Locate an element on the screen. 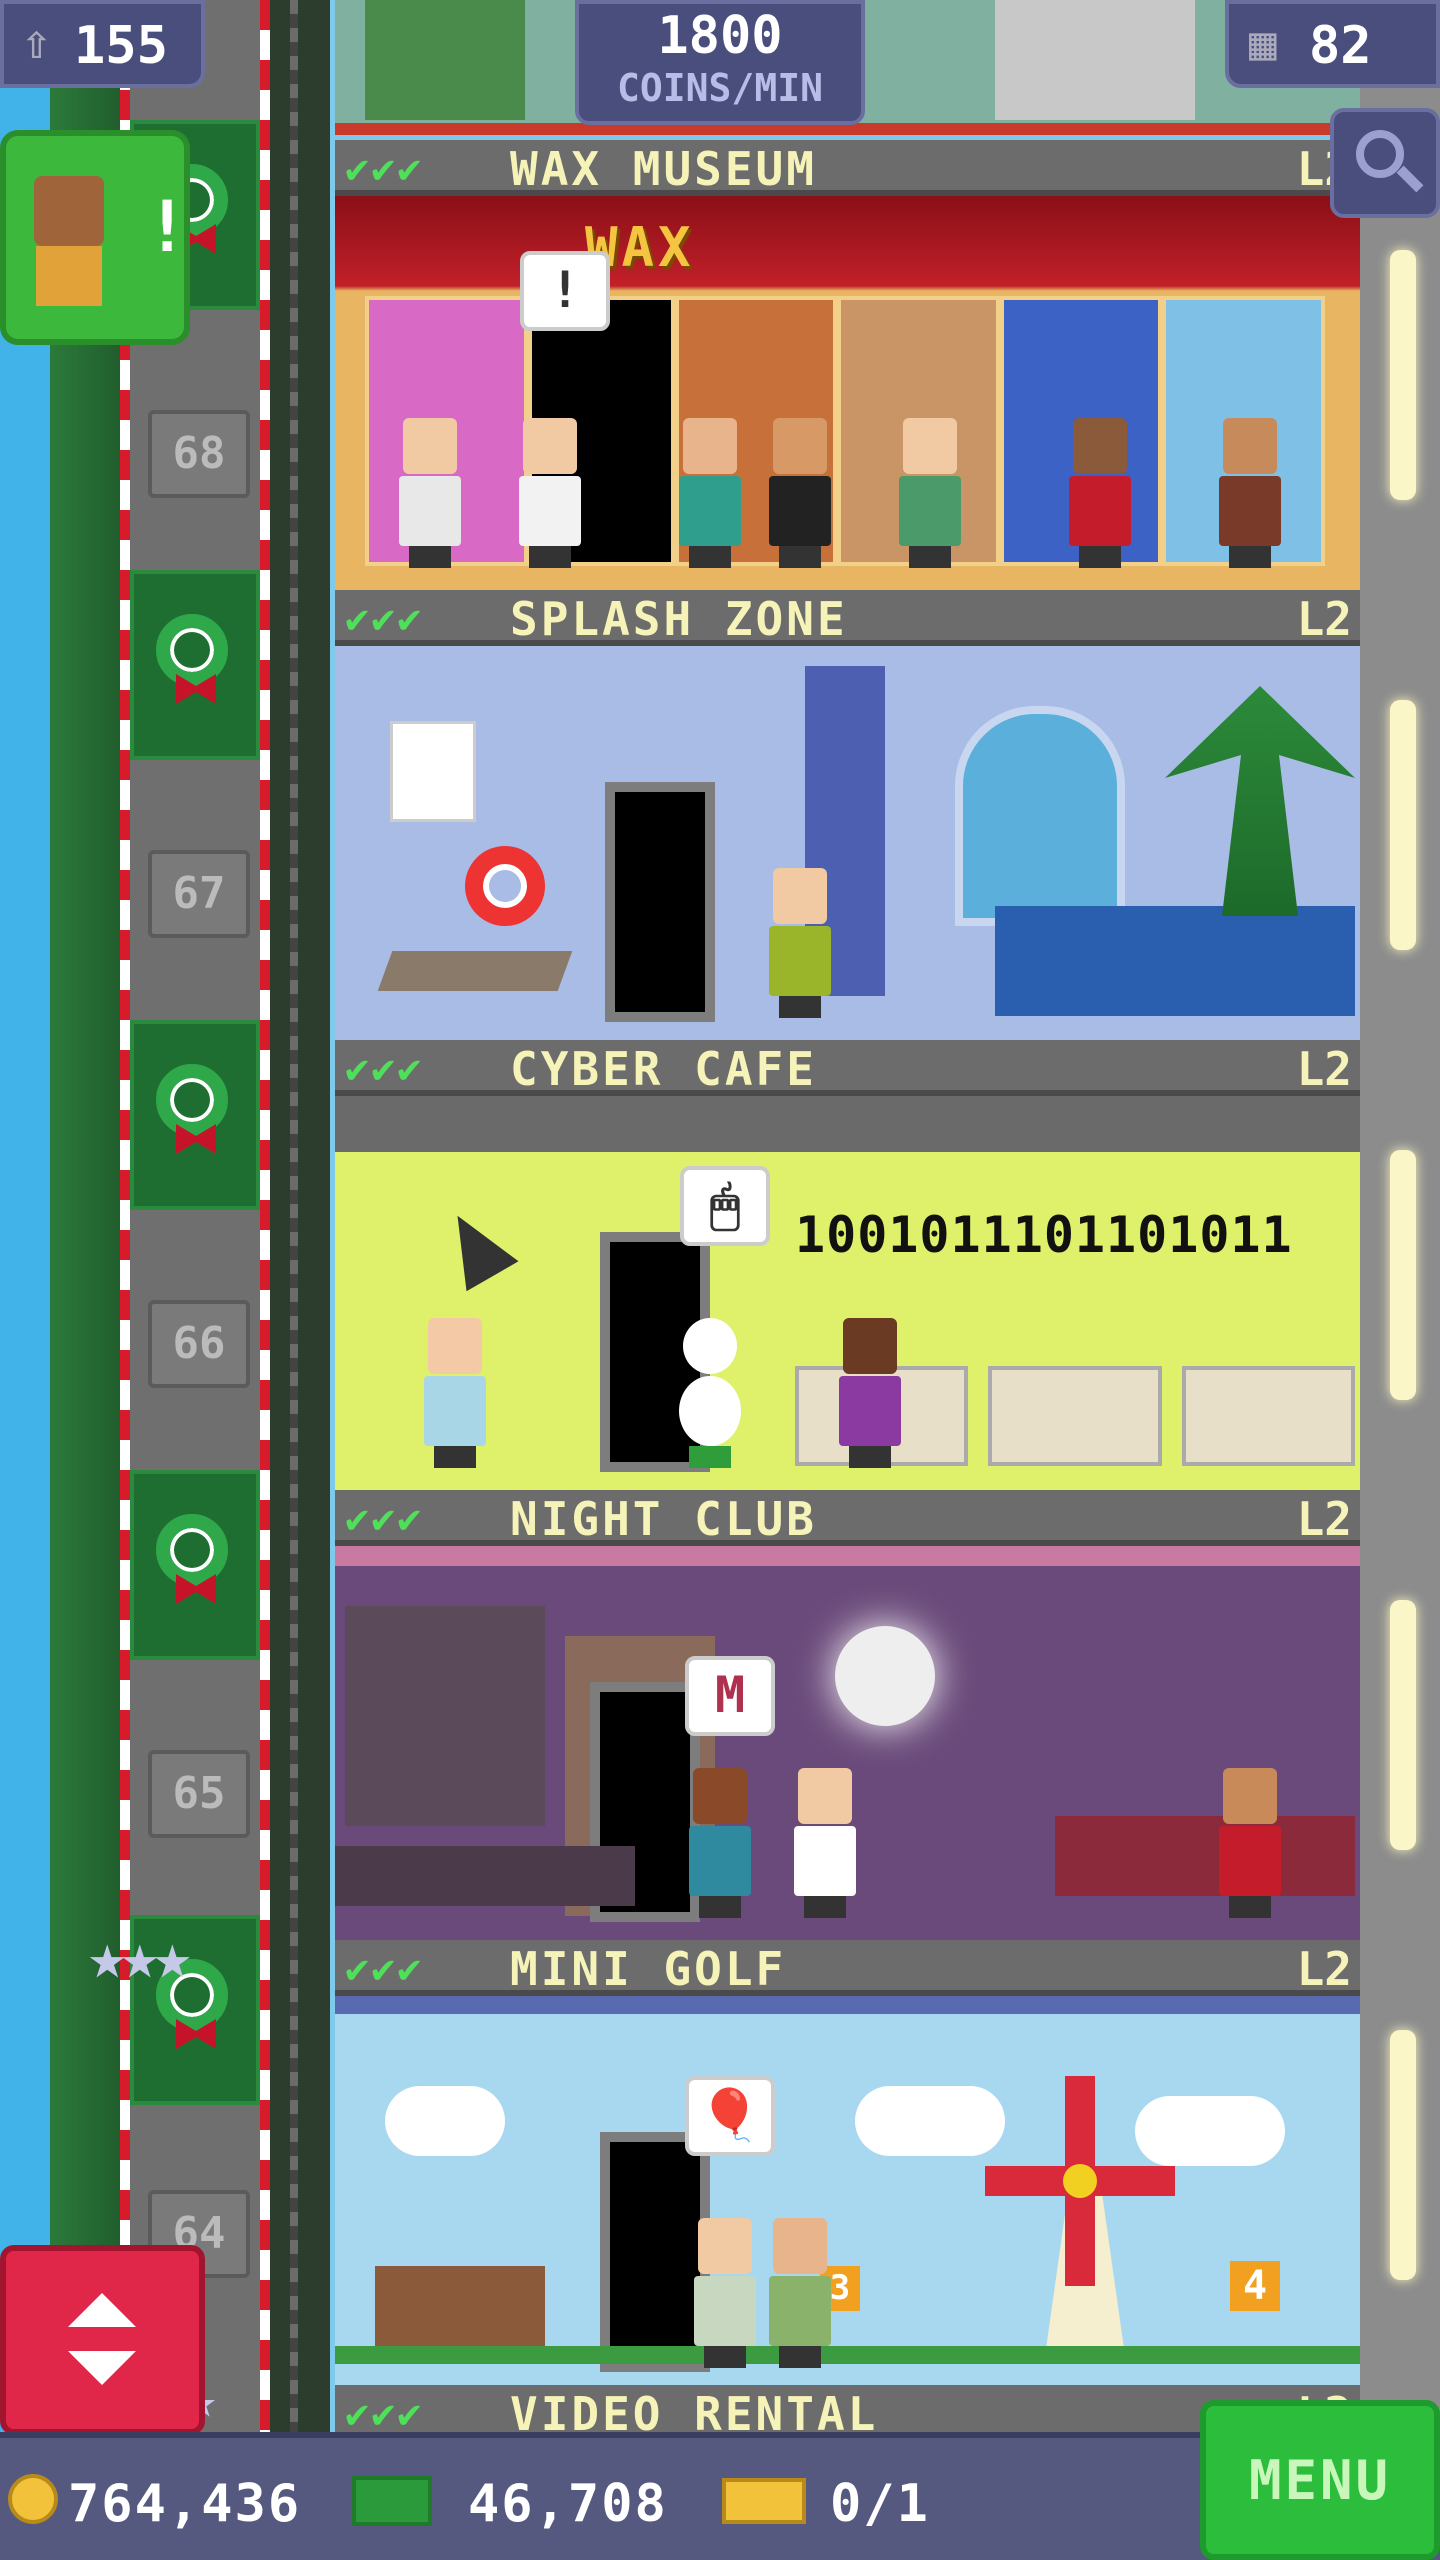  hole-sign: 4 is located at coordinates (1255, 2286).